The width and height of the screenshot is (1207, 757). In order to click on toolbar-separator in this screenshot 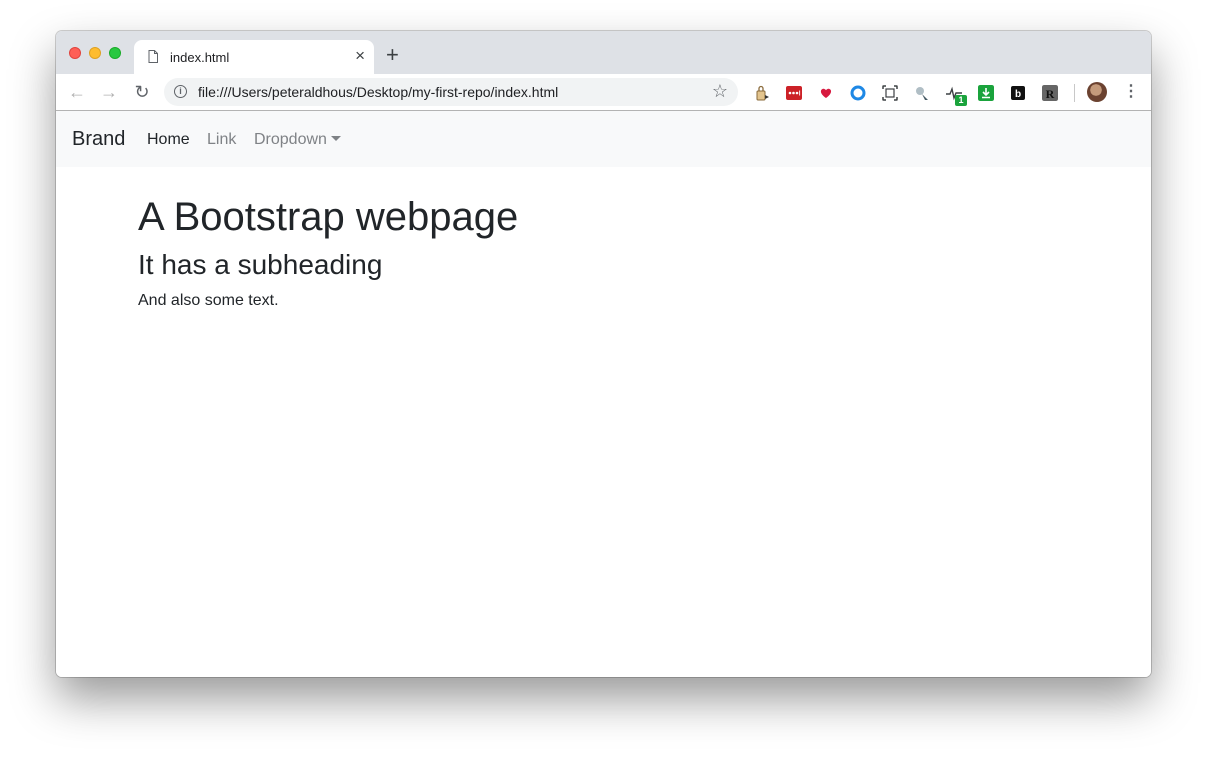, I will do `click(1074, 93)`.